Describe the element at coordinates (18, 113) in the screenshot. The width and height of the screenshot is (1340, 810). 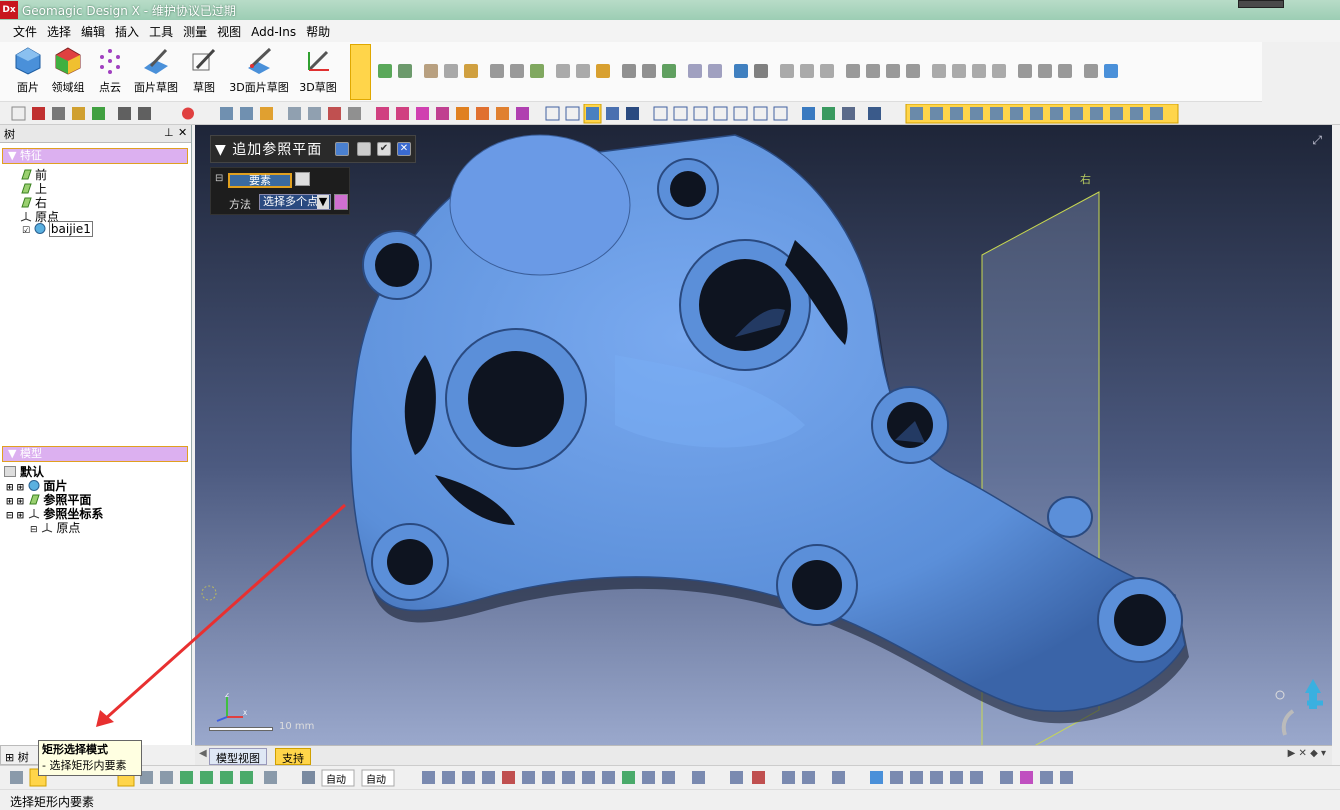
I see `new-file-icon` at that location.